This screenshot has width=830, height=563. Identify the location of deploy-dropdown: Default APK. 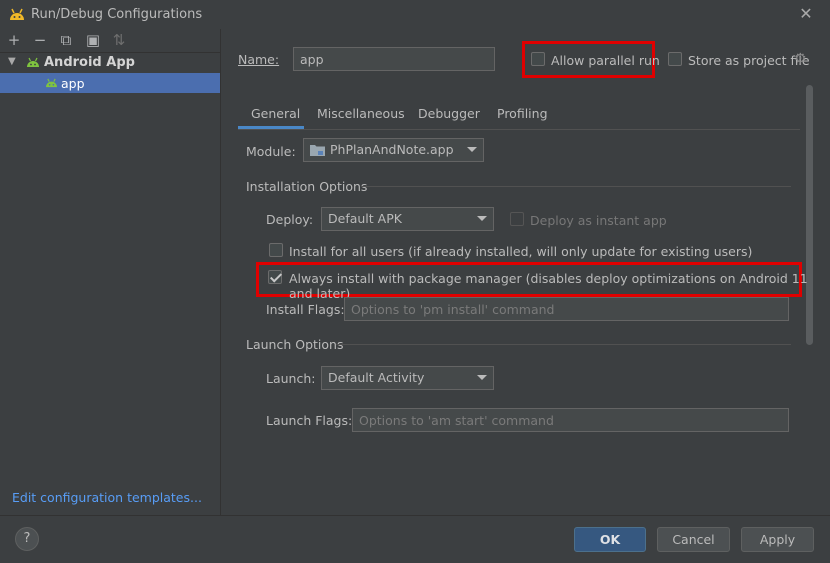
(407, 219).